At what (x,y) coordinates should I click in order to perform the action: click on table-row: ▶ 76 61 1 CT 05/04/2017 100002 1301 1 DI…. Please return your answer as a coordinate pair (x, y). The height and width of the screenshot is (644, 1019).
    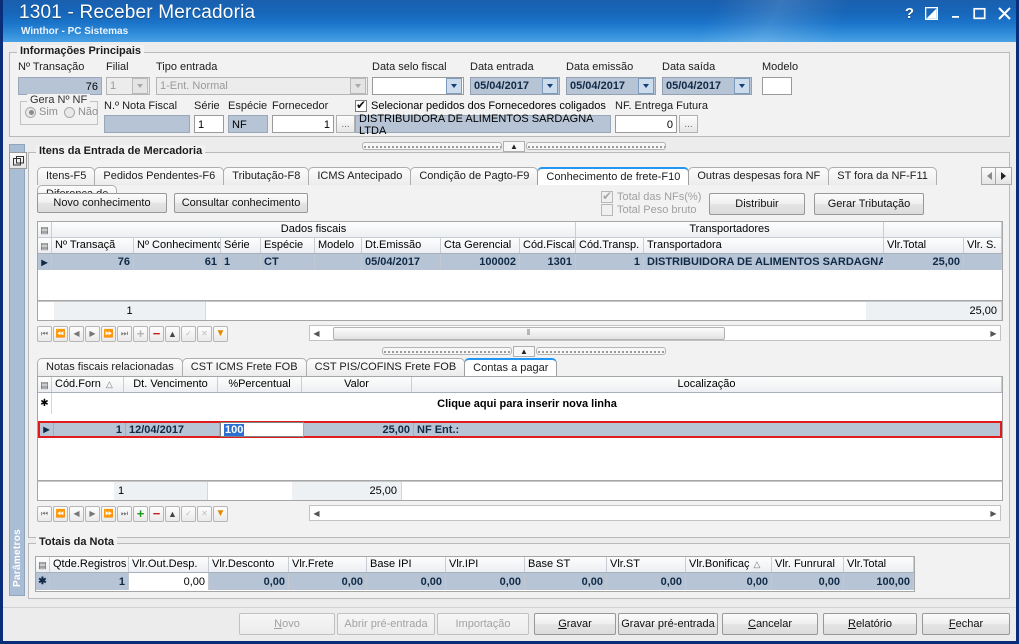
    Looking at the image, I should click on (520, 262).